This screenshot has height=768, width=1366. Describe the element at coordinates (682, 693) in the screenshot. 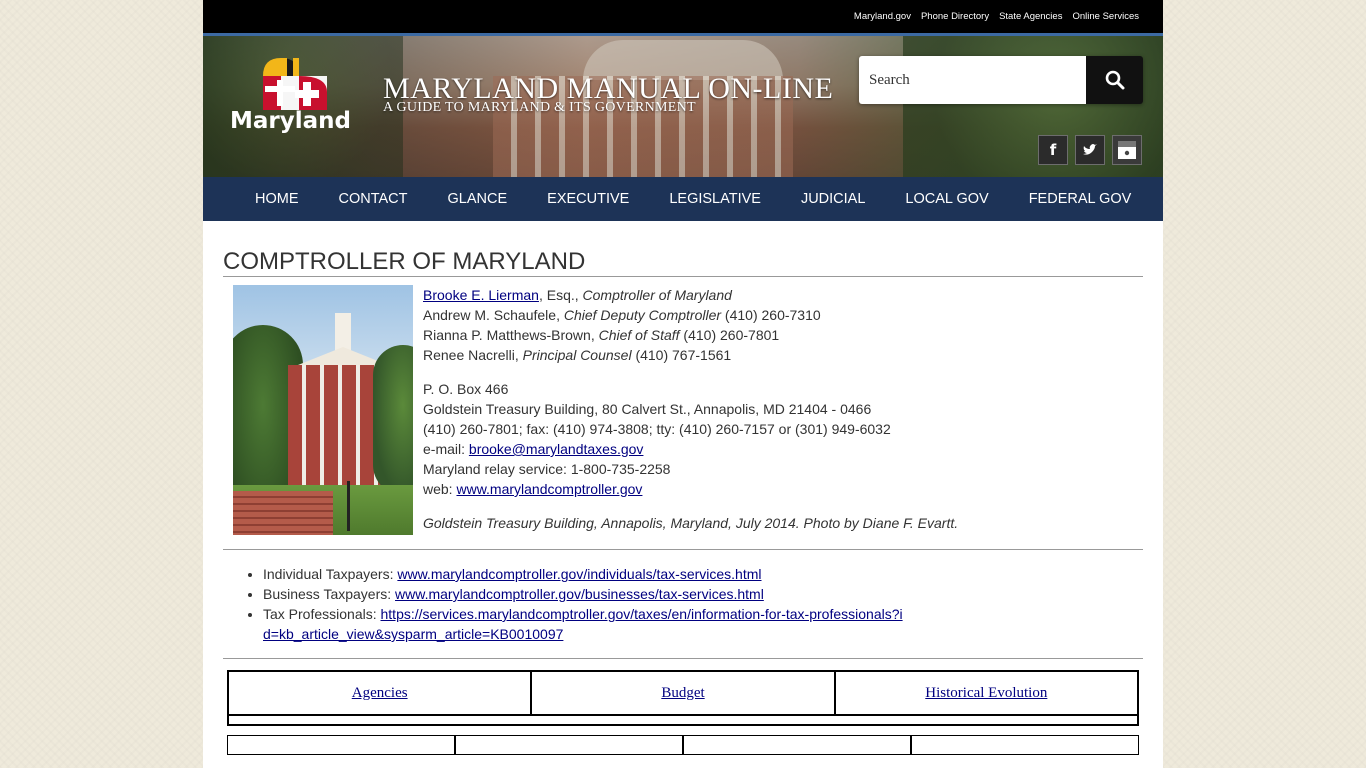

I see `budget-link: Budget` at that location.